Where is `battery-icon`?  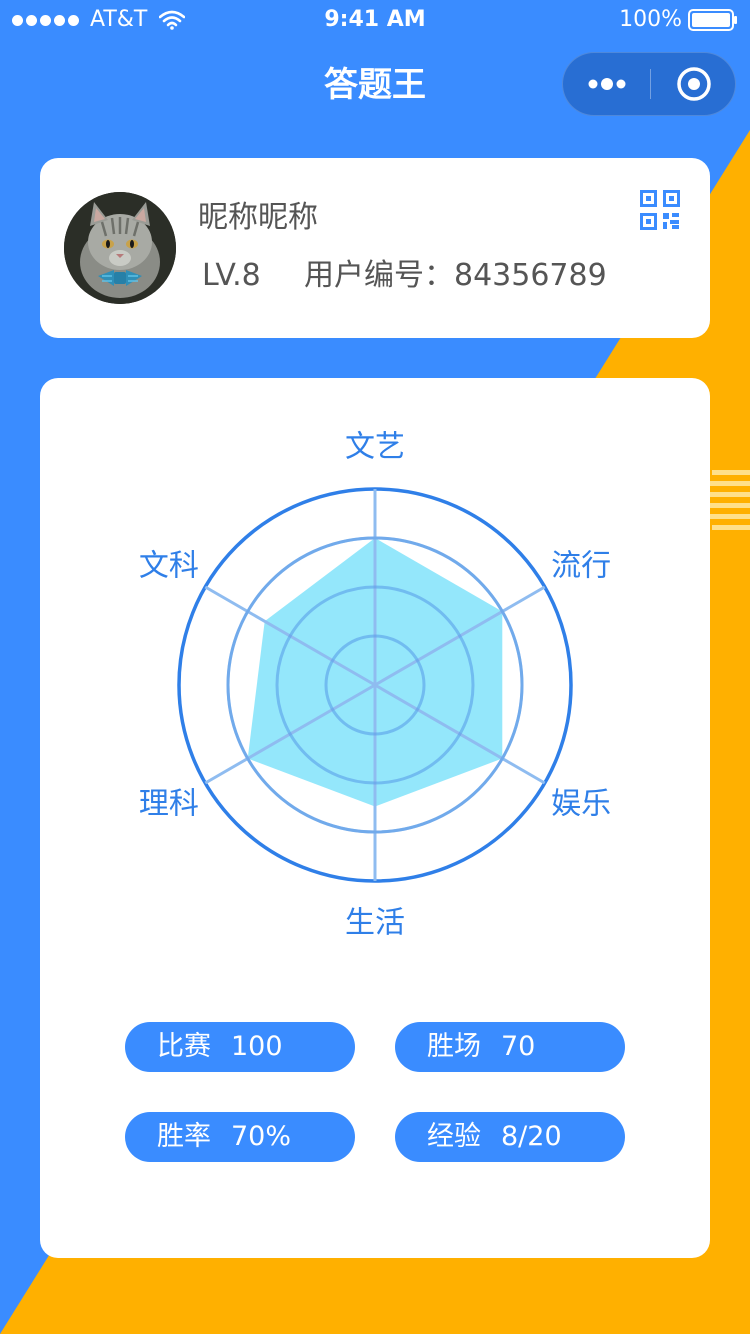 battery-icon is located at coordinates (712, 20).